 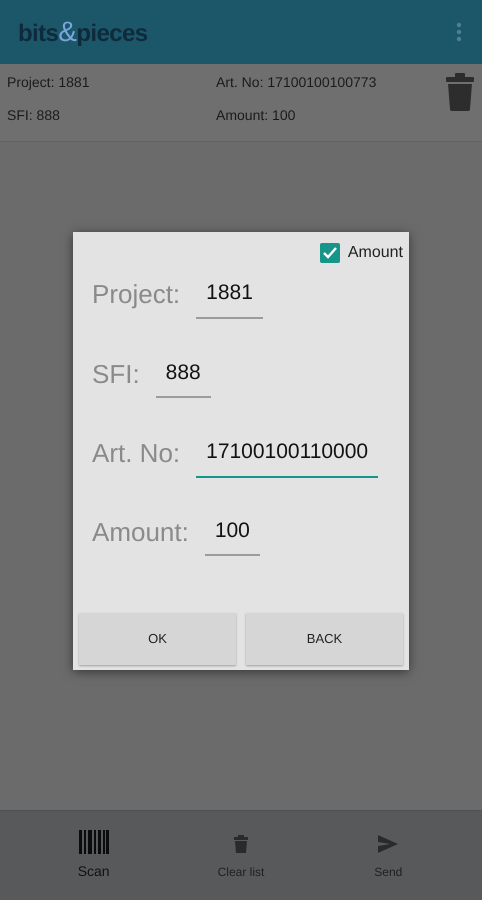 I want to click on delete-icon, so click(x=460, y=92).